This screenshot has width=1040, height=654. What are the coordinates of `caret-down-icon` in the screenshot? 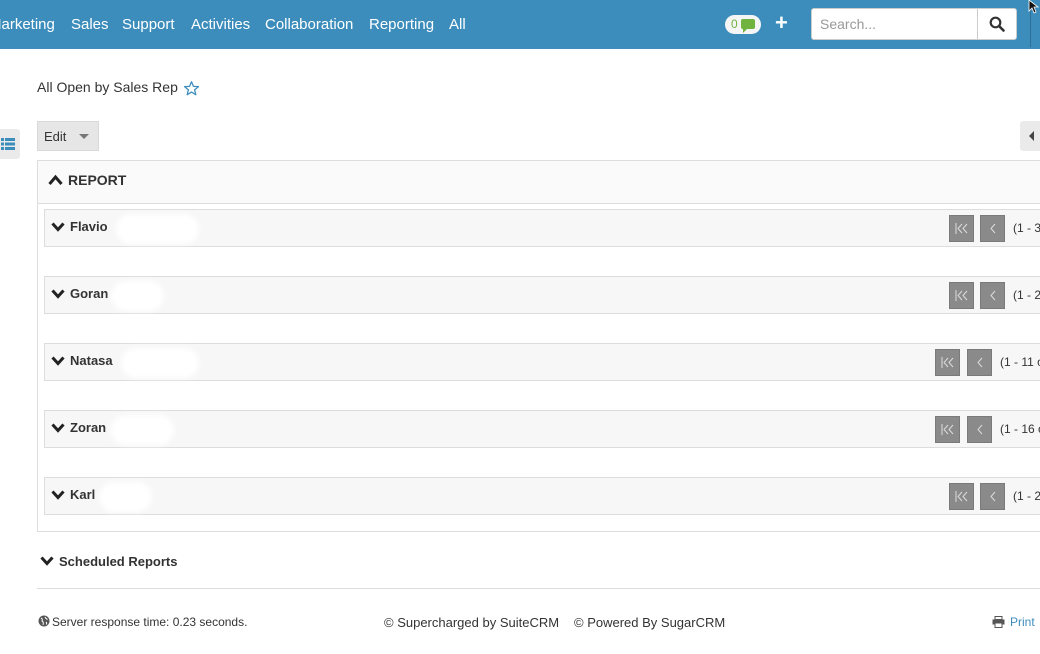 It's located at (84, 136).